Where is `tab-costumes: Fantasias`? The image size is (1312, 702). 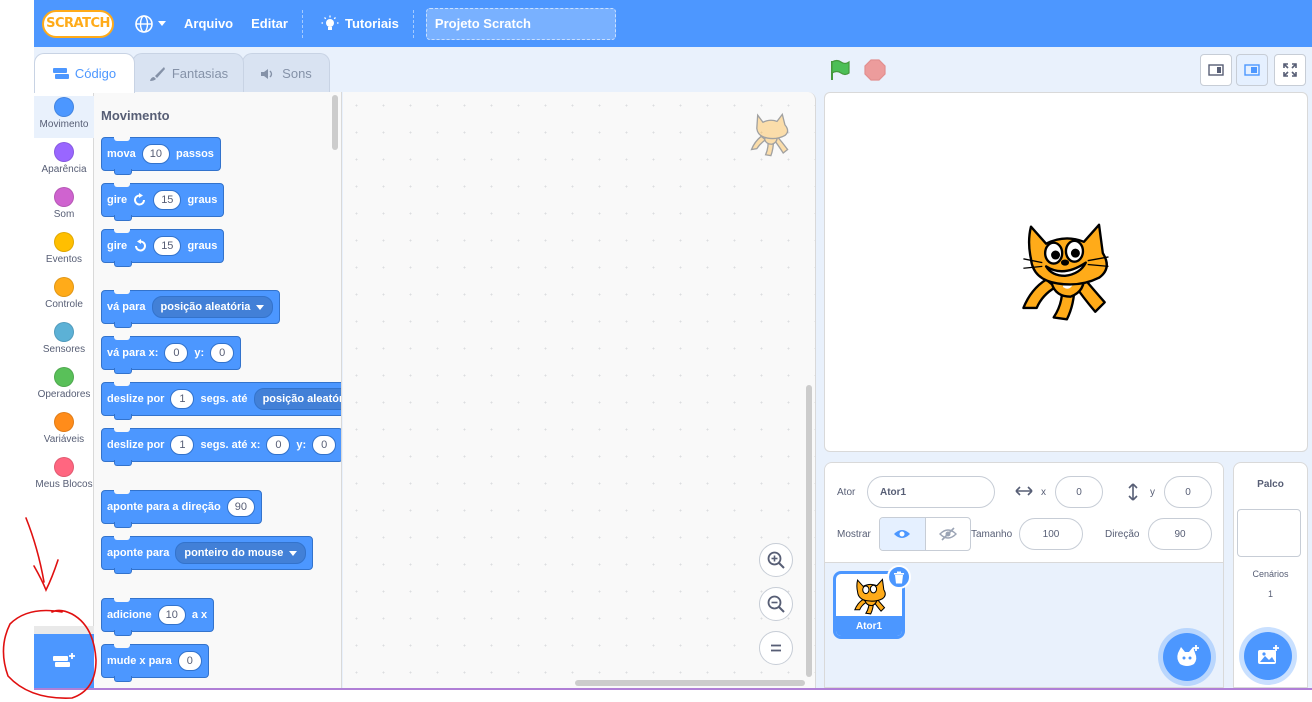
tab-costumes: Fantasias is located at coordinates (188, 73).